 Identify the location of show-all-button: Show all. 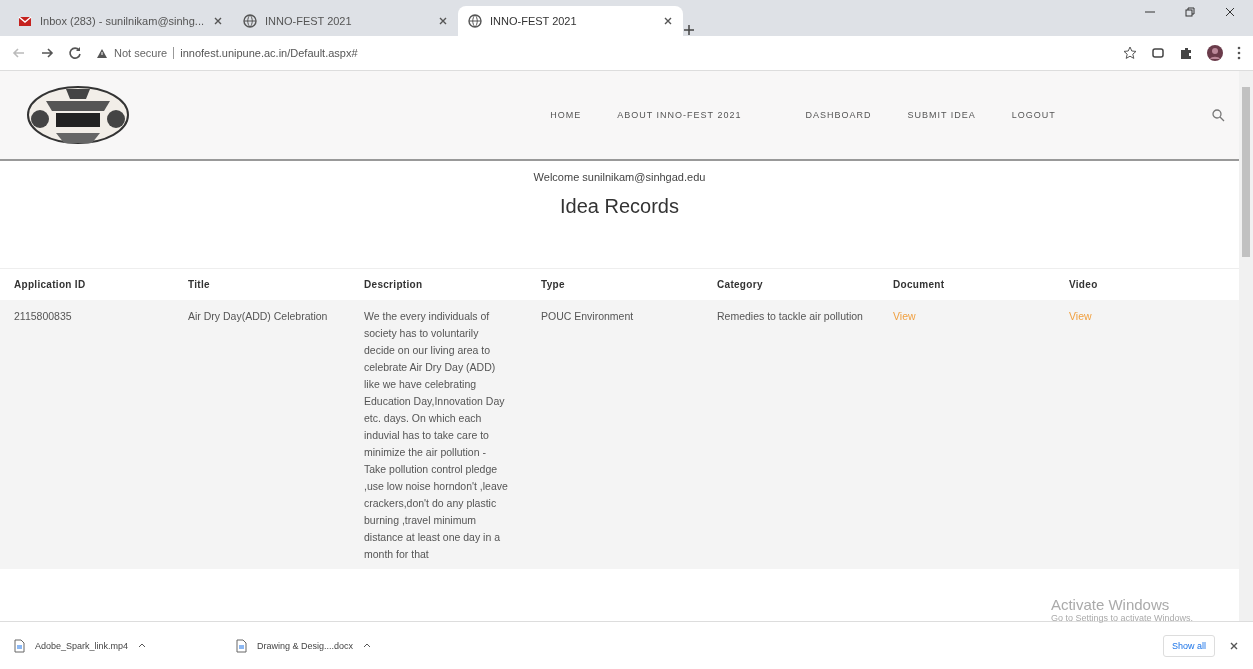
(1188, 645).